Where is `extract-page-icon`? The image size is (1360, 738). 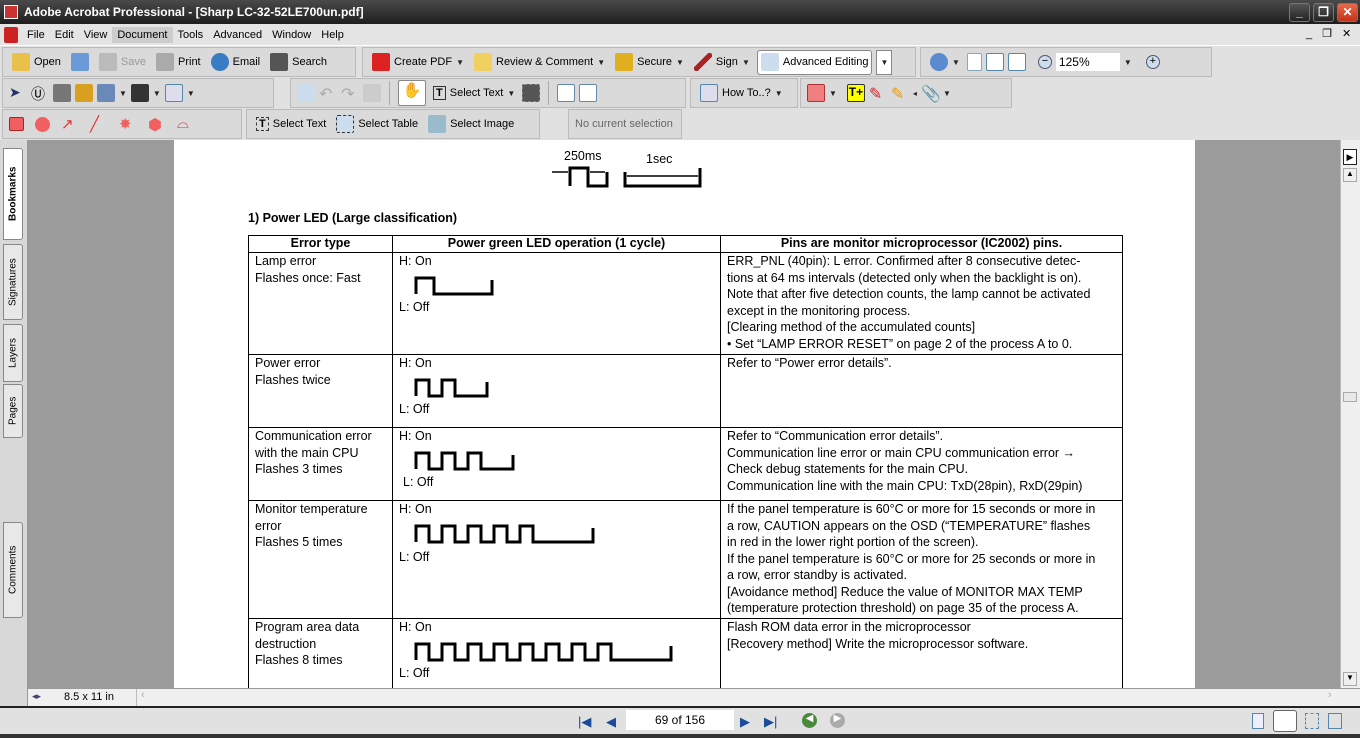
extract-page-icon is located at coordinates (588, 93).